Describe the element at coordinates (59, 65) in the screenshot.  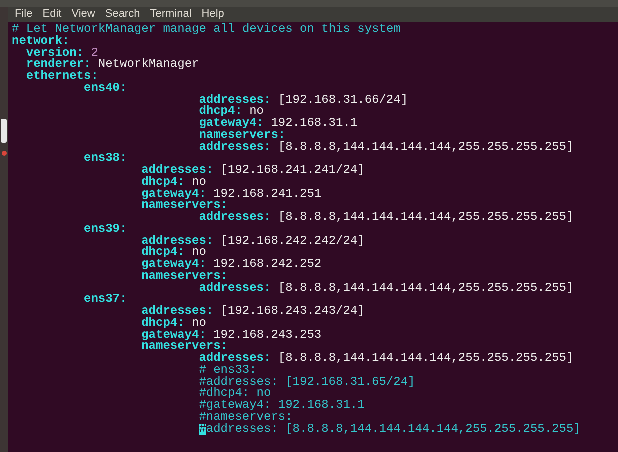
I see `yaml-key: renderer:` at that location.